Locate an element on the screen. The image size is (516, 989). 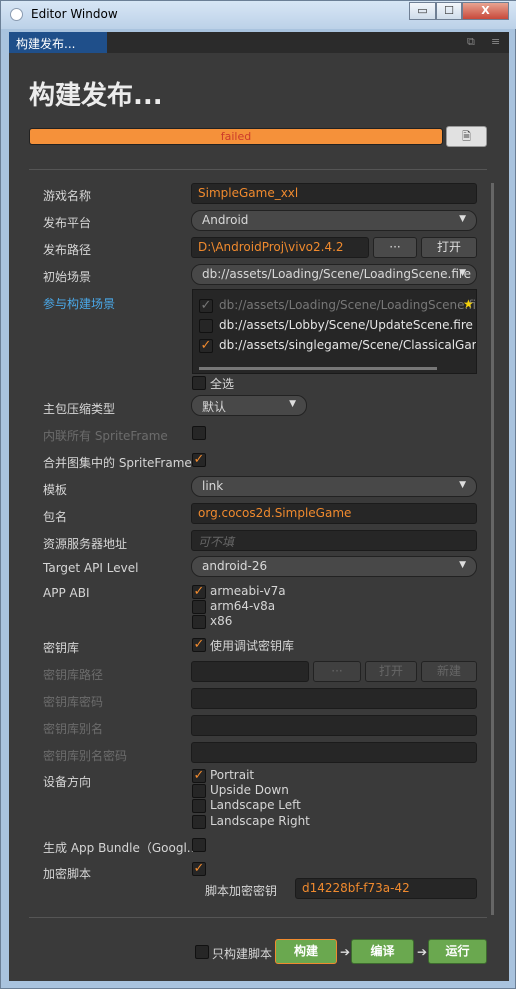
build-progress: failed is located at coordinates (236, 136).